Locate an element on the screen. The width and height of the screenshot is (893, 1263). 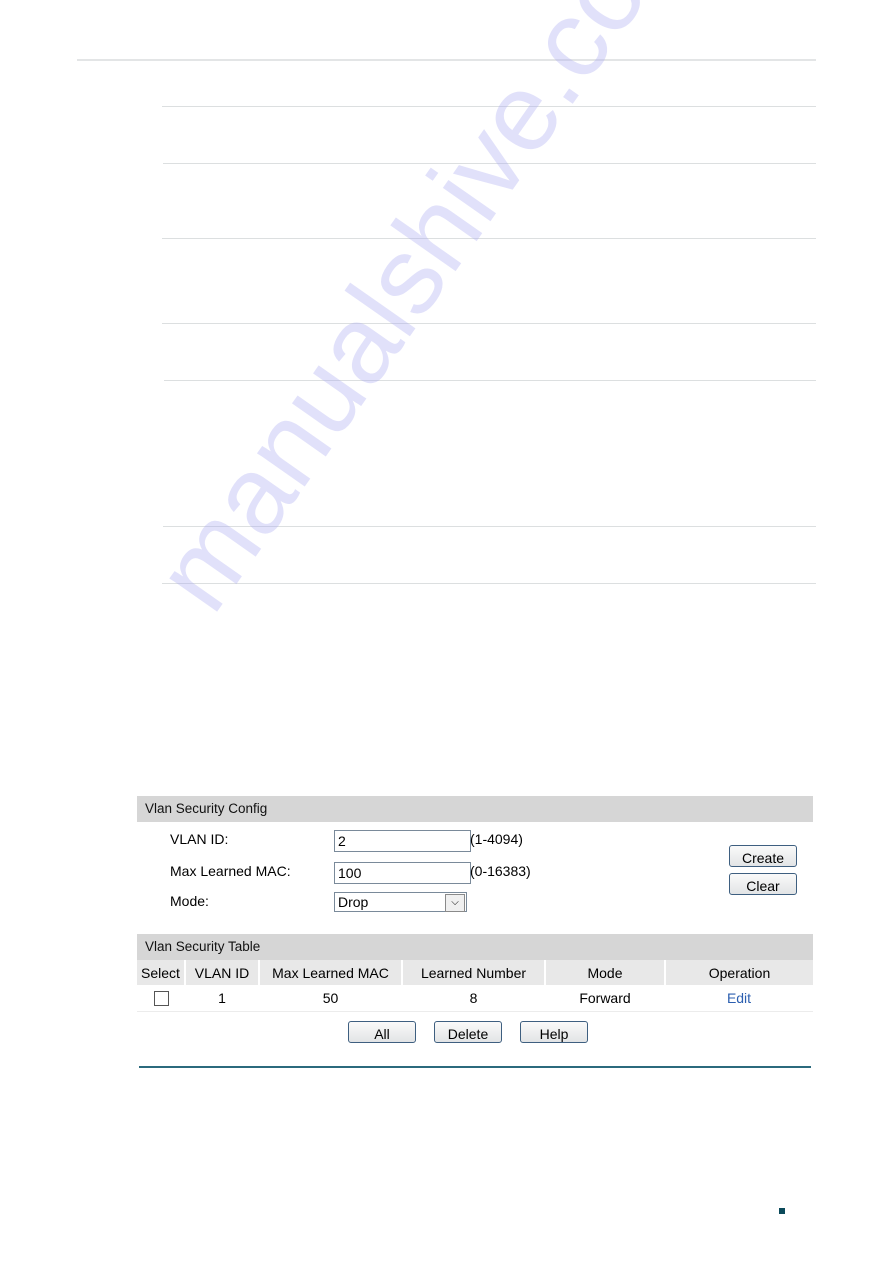
chevron-down-icon: ⌵ is located at coordinates (455, 903).